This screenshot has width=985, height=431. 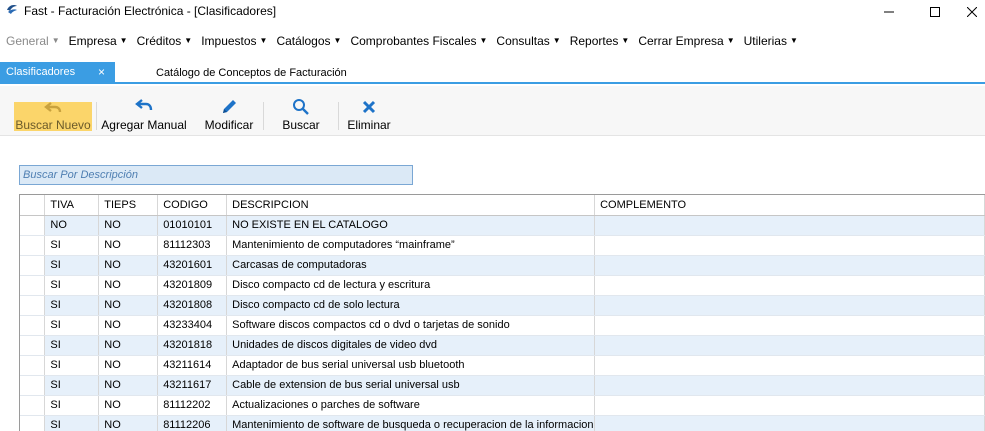 I want to click on menu-empresa: Empresa ▼, so click(x=98, y=41).